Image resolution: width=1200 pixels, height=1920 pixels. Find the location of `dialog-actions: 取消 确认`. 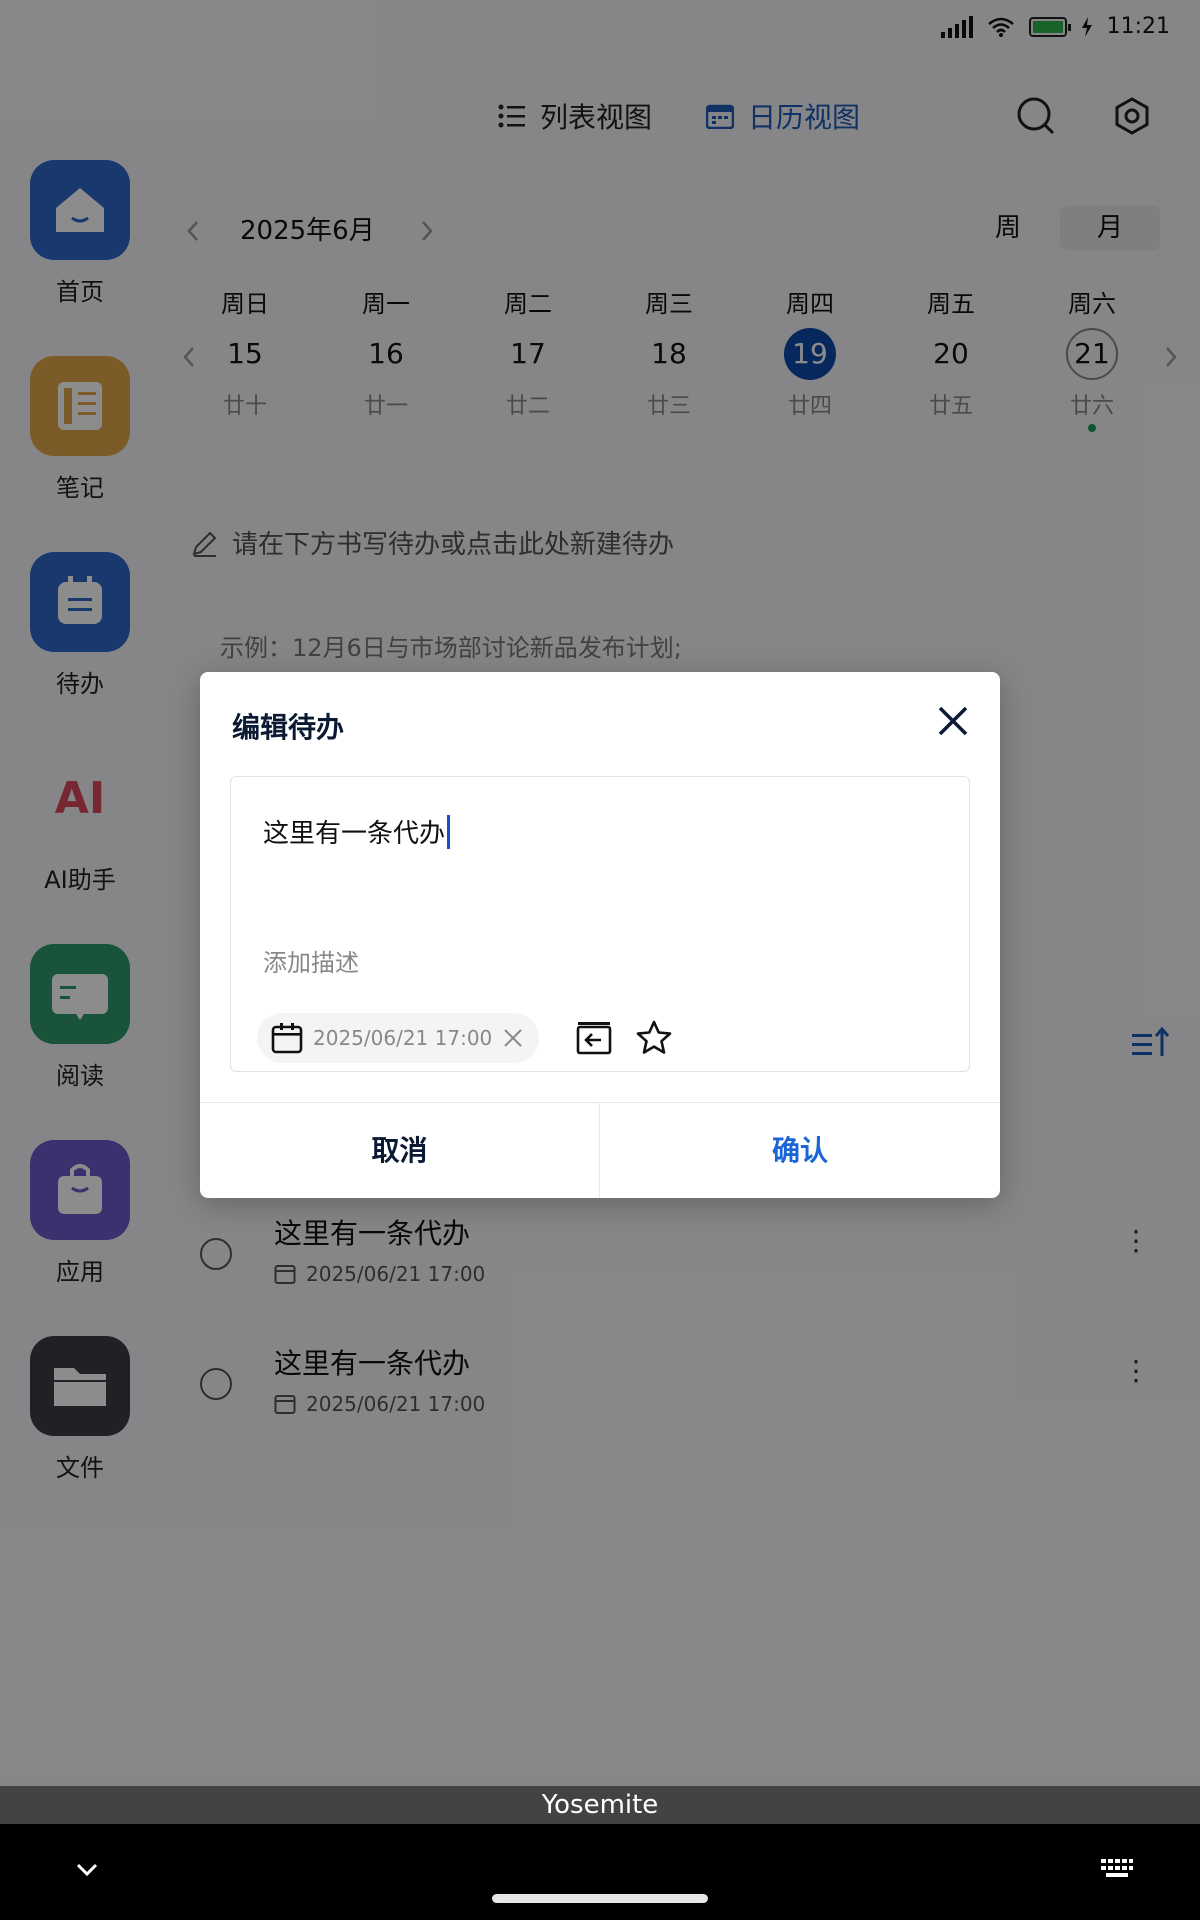

dialog-actions: 取消 确认 is located at coordinates (600, 1150).